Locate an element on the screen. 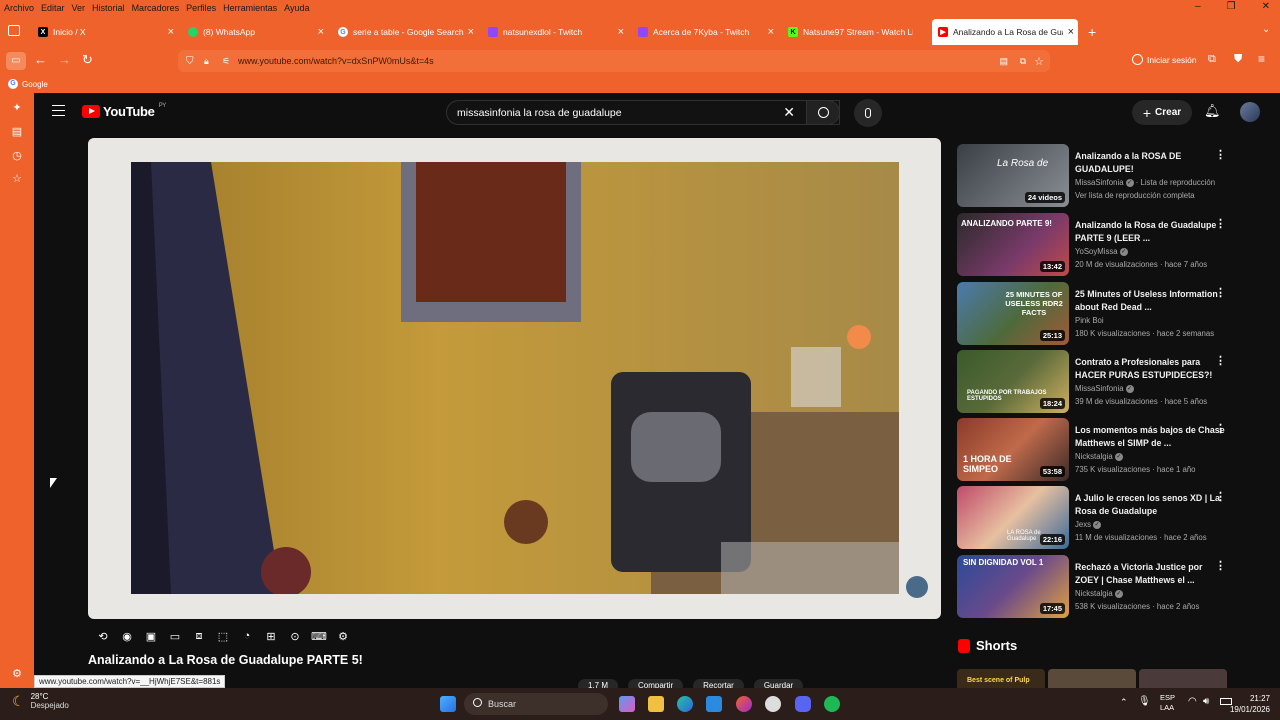 Image resolution: width=1280 pixels, height=720 pixels. recommendation-stats: Ver lista de reproducción completa is located at coordinates (1135, 195).